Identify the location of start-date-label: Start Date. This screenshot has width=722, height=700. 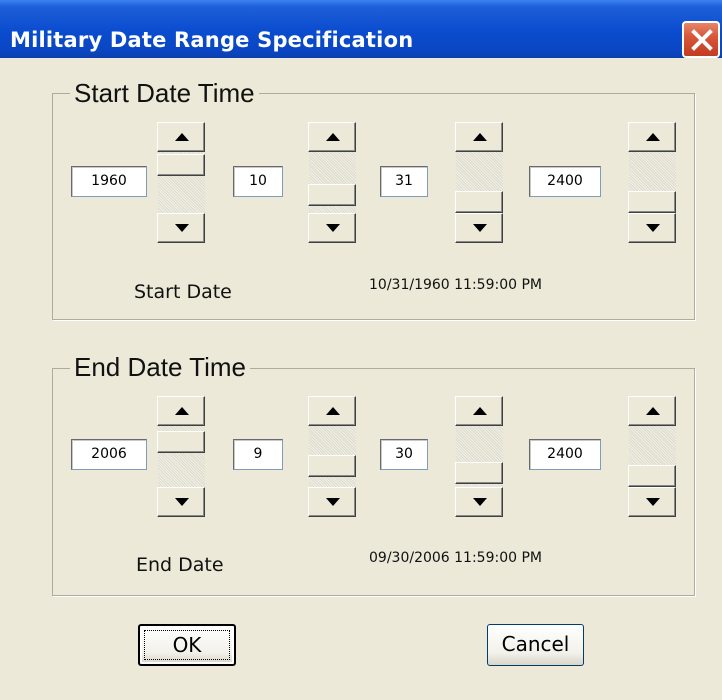
(183, 292).